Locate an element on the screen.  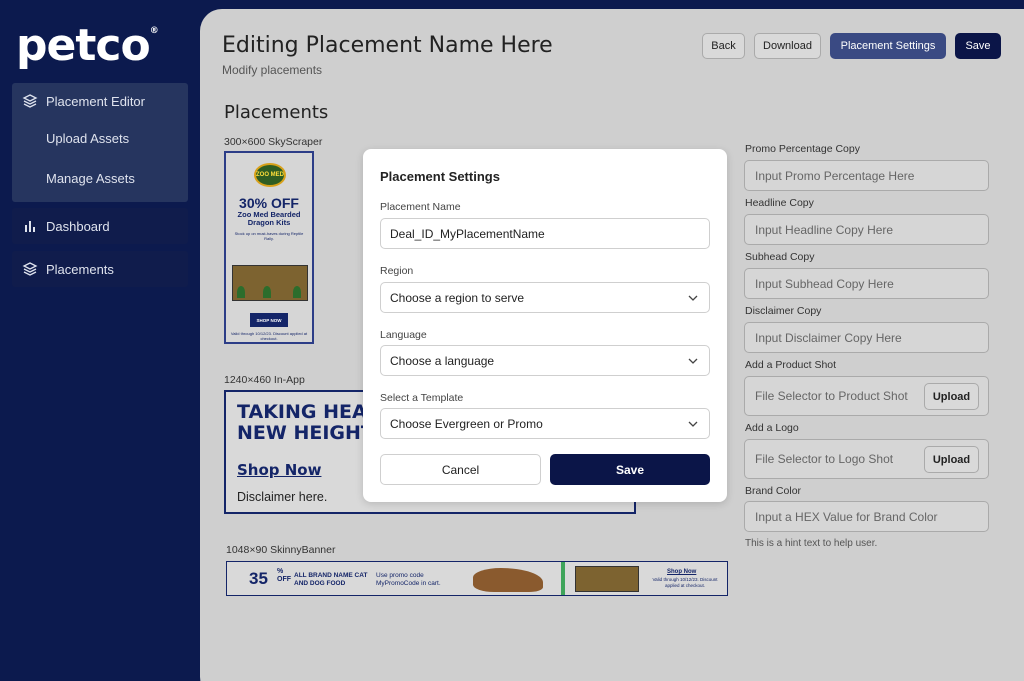
petco-logo: petco® is located at coordinates (87, 45).